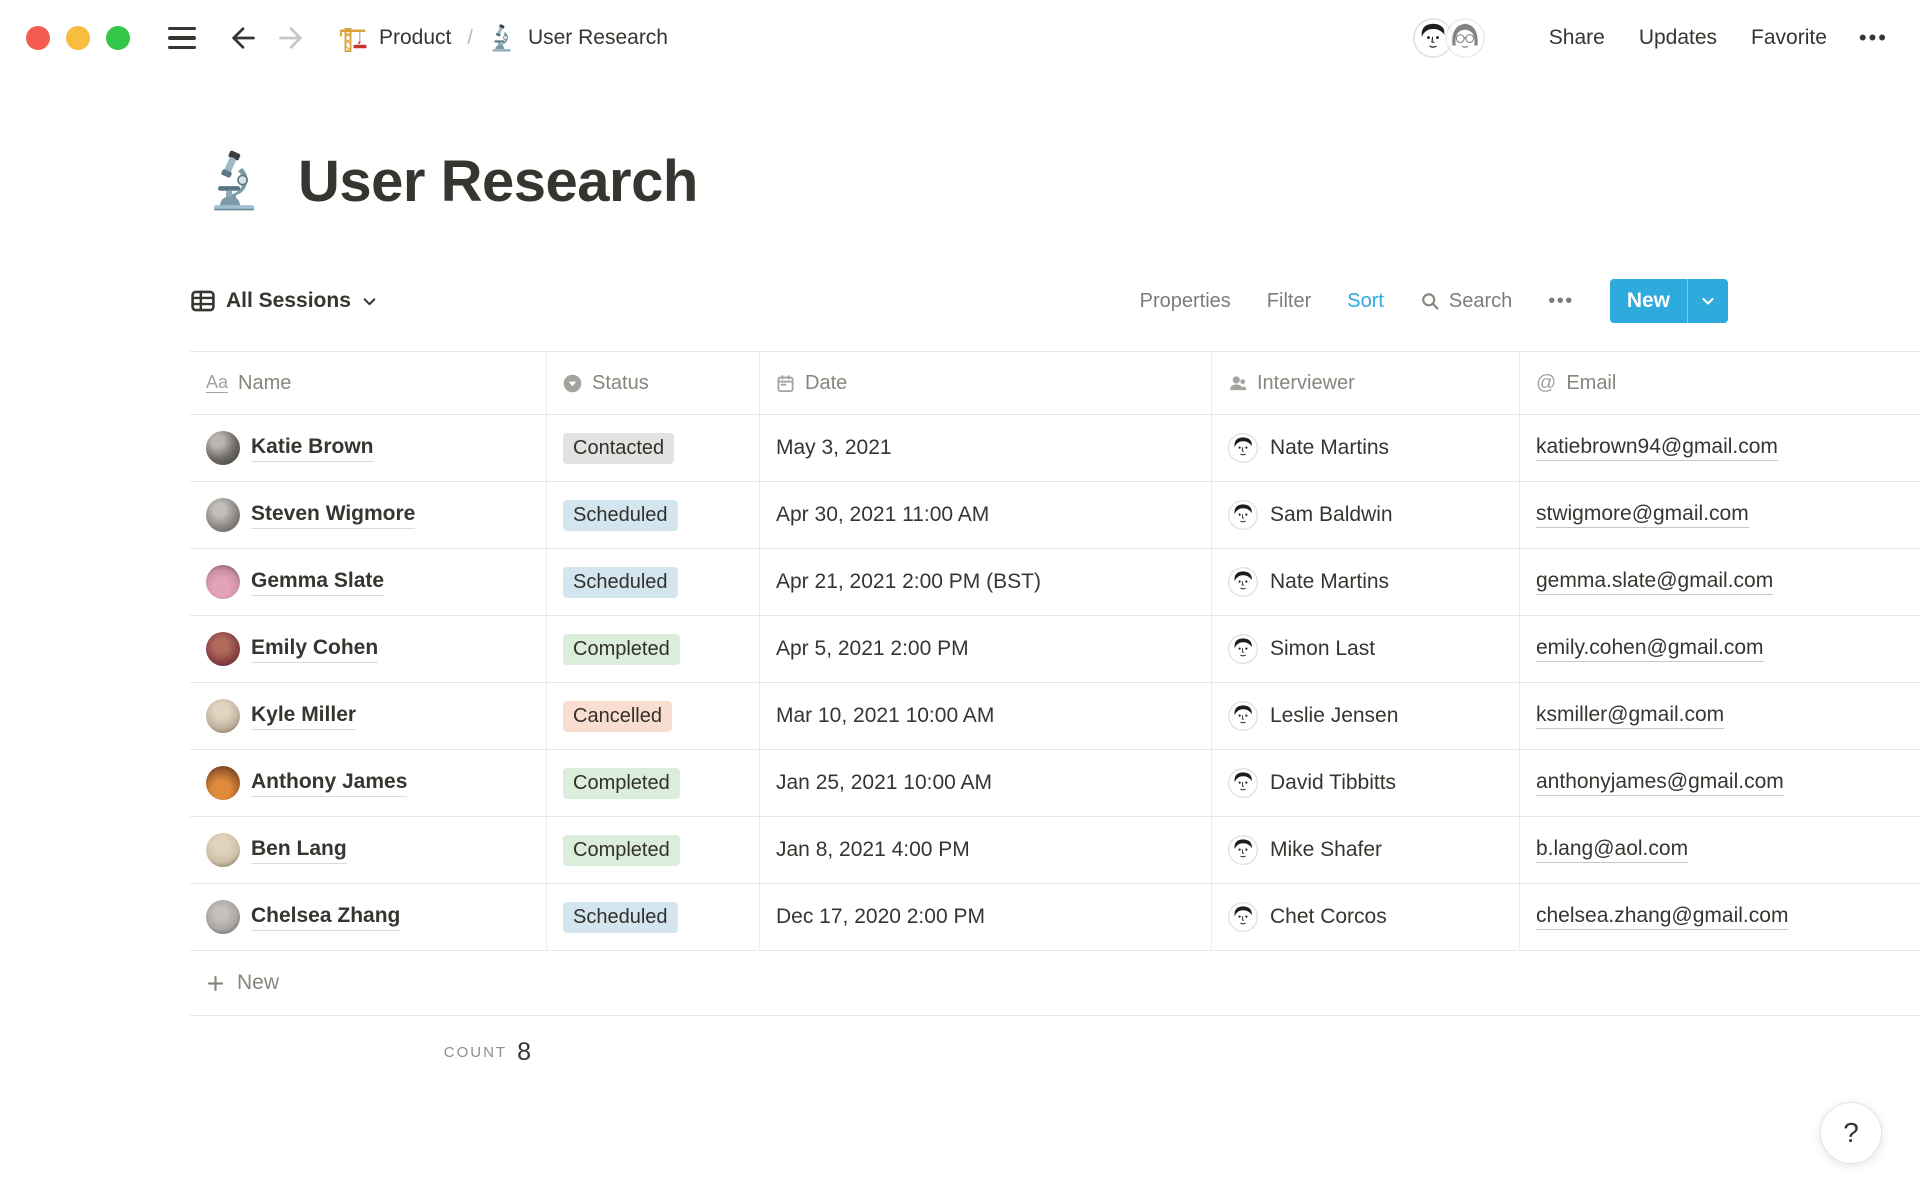 This screenshot has height=1200, width=1920. I want to click on interviewer-cell: Leslie Jensen, so click(1366, 716).